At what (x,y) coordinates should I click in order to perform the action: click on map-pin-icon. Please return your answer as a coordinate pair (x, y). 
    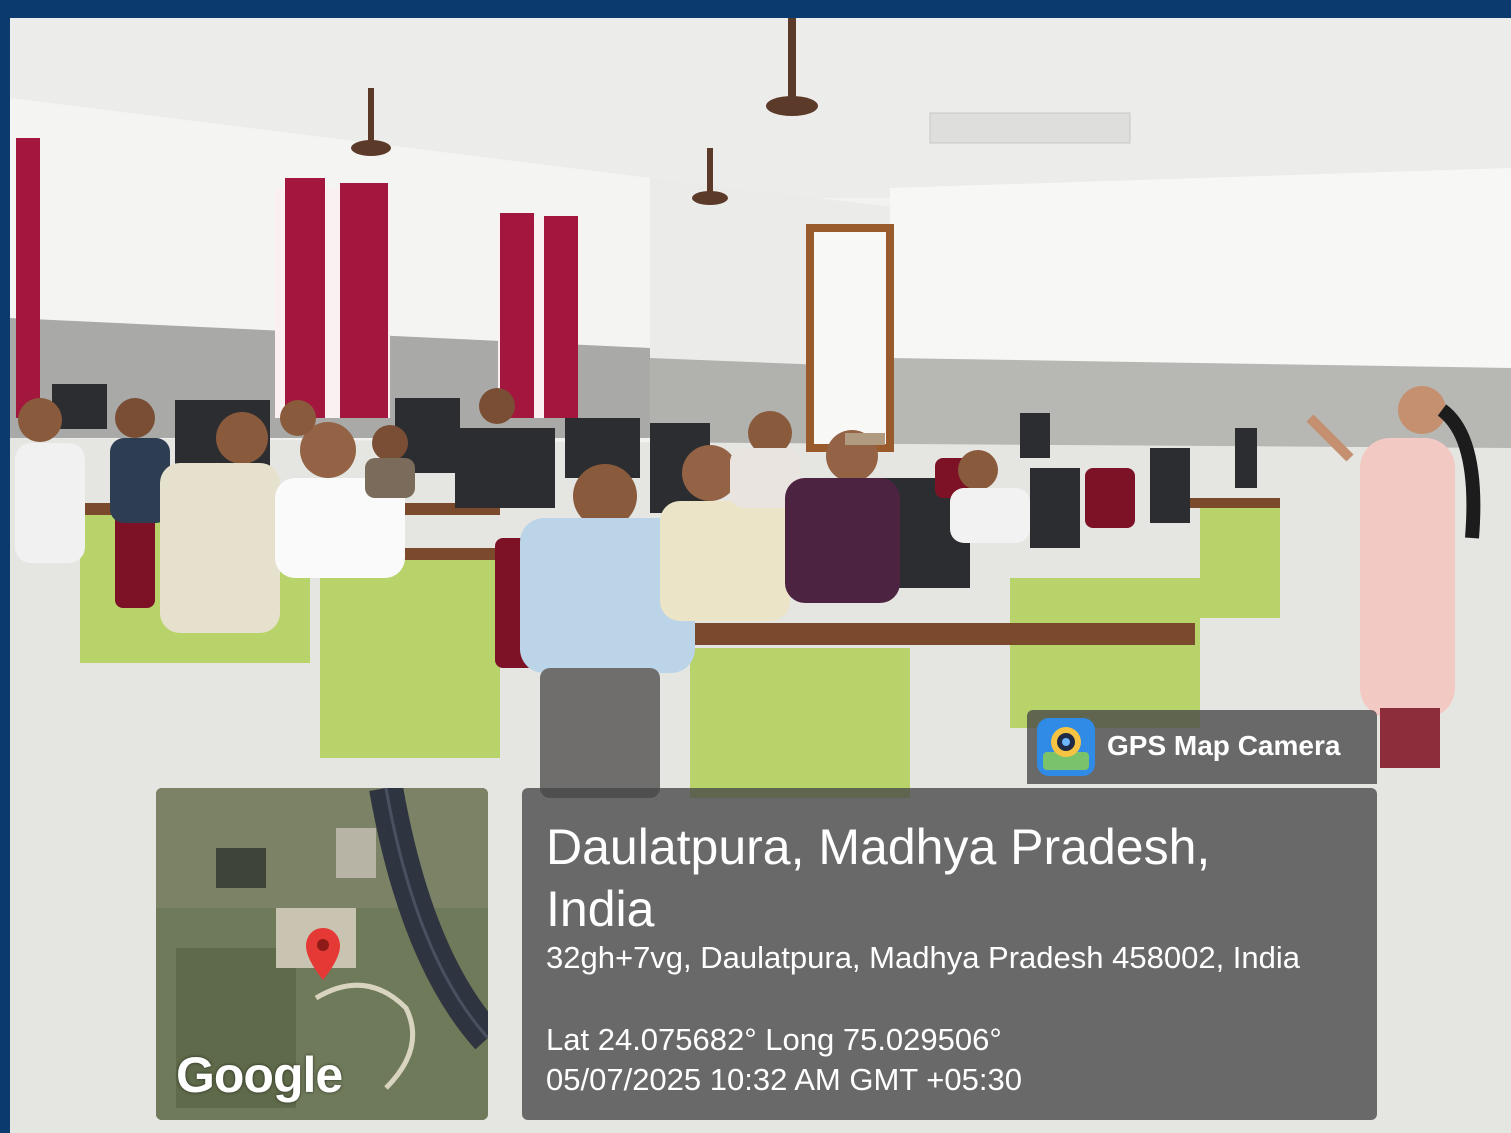
    Looking at the image, I should click on (323, 954).